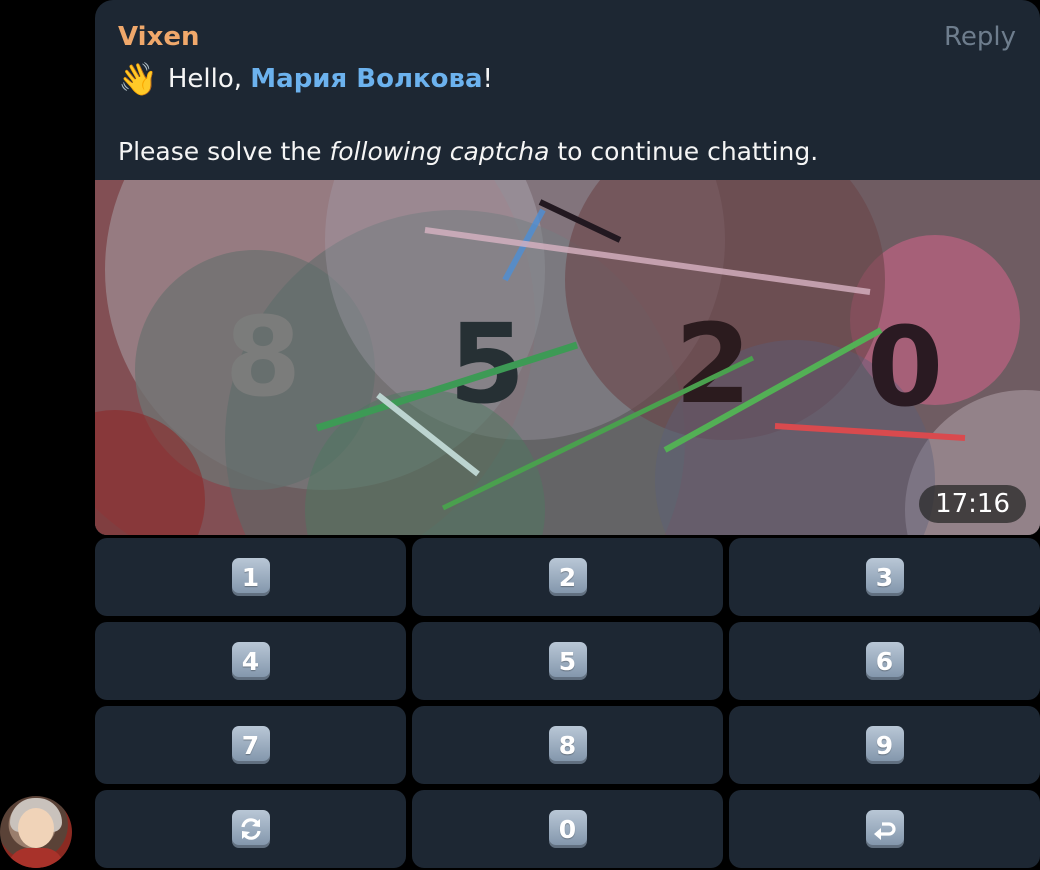 The height and width of the screenshot is (870, 1040). What do you see at coordinates (366, 79) in the screenshot?
I see `user-mention: Мария Волкова` at bounding box center [366, 79].